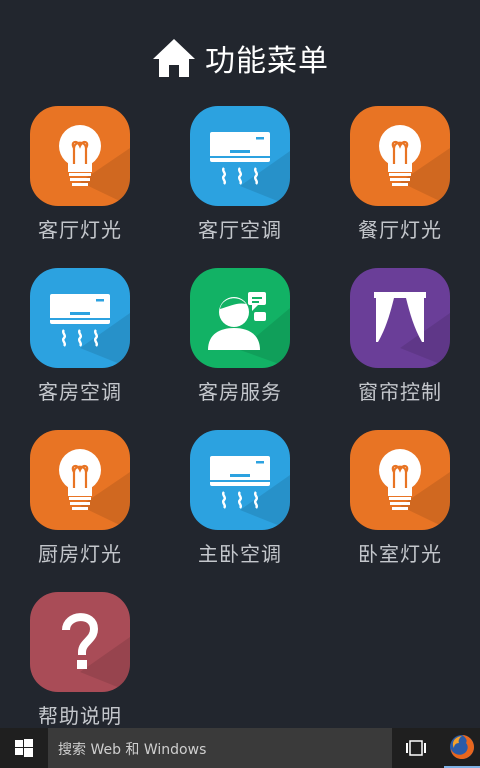 The image size is (480, 768). I want to click on menu-item-label: 客房空调, so click(80, 392).